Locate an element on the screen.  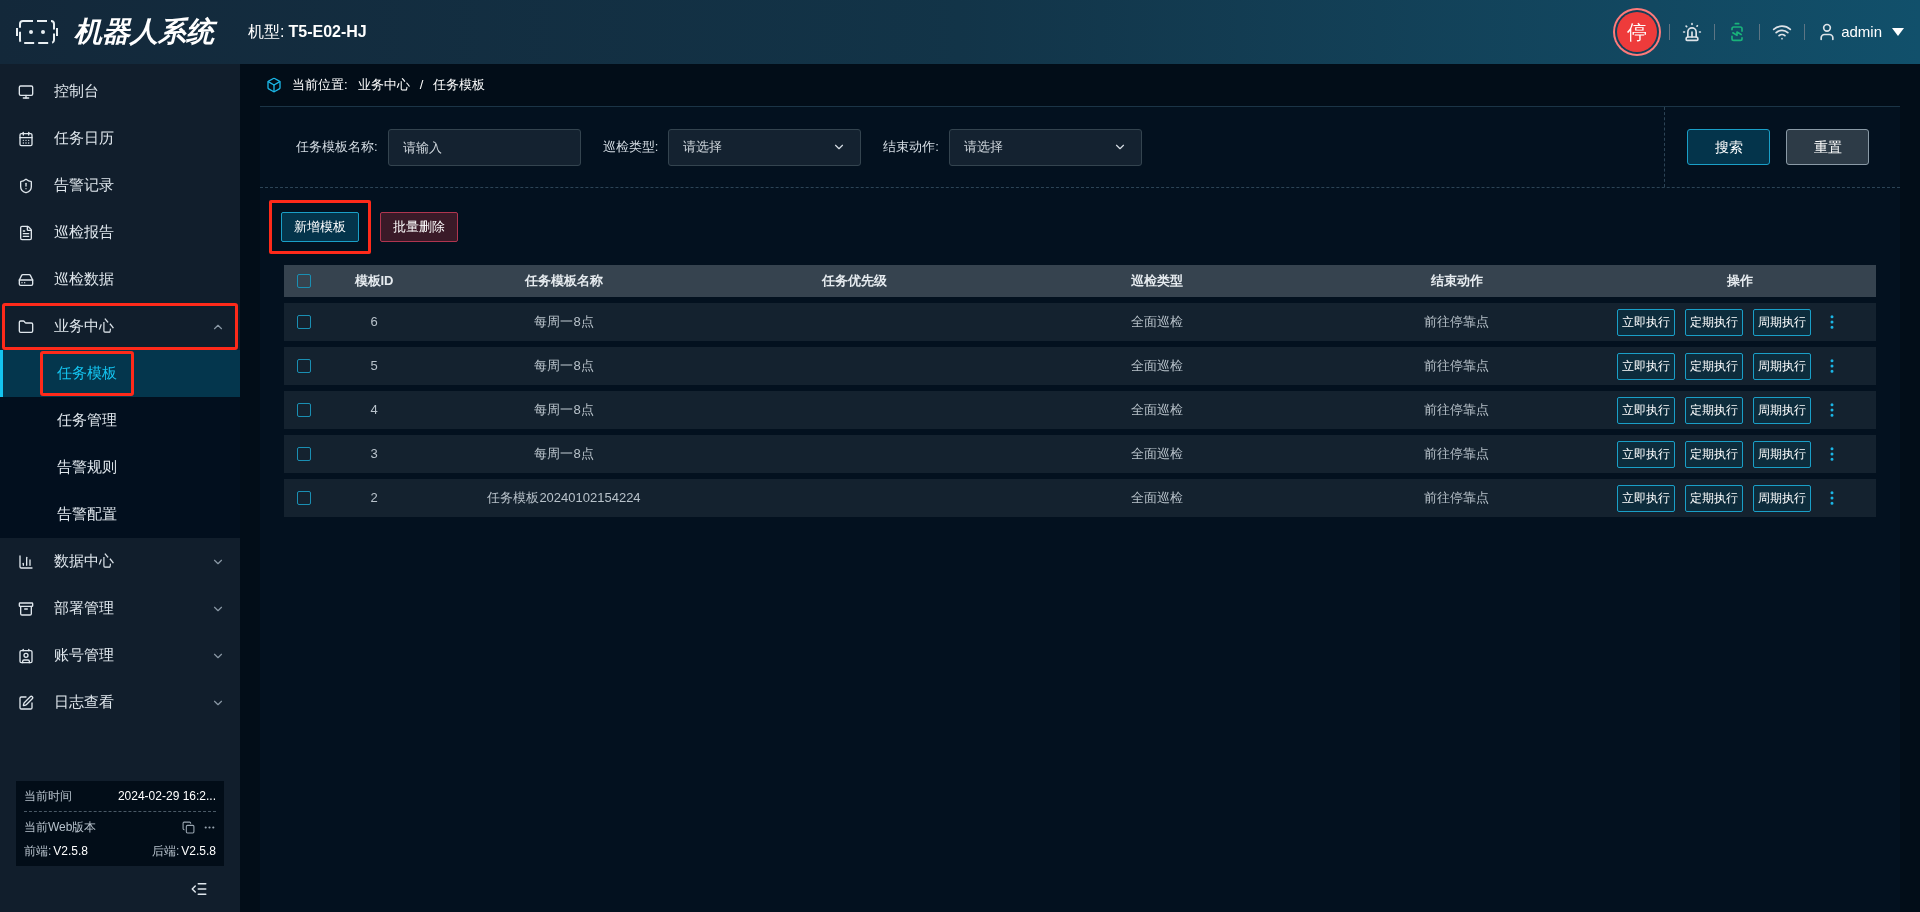
robot-logo-icon is located at coordinates (37, 32).